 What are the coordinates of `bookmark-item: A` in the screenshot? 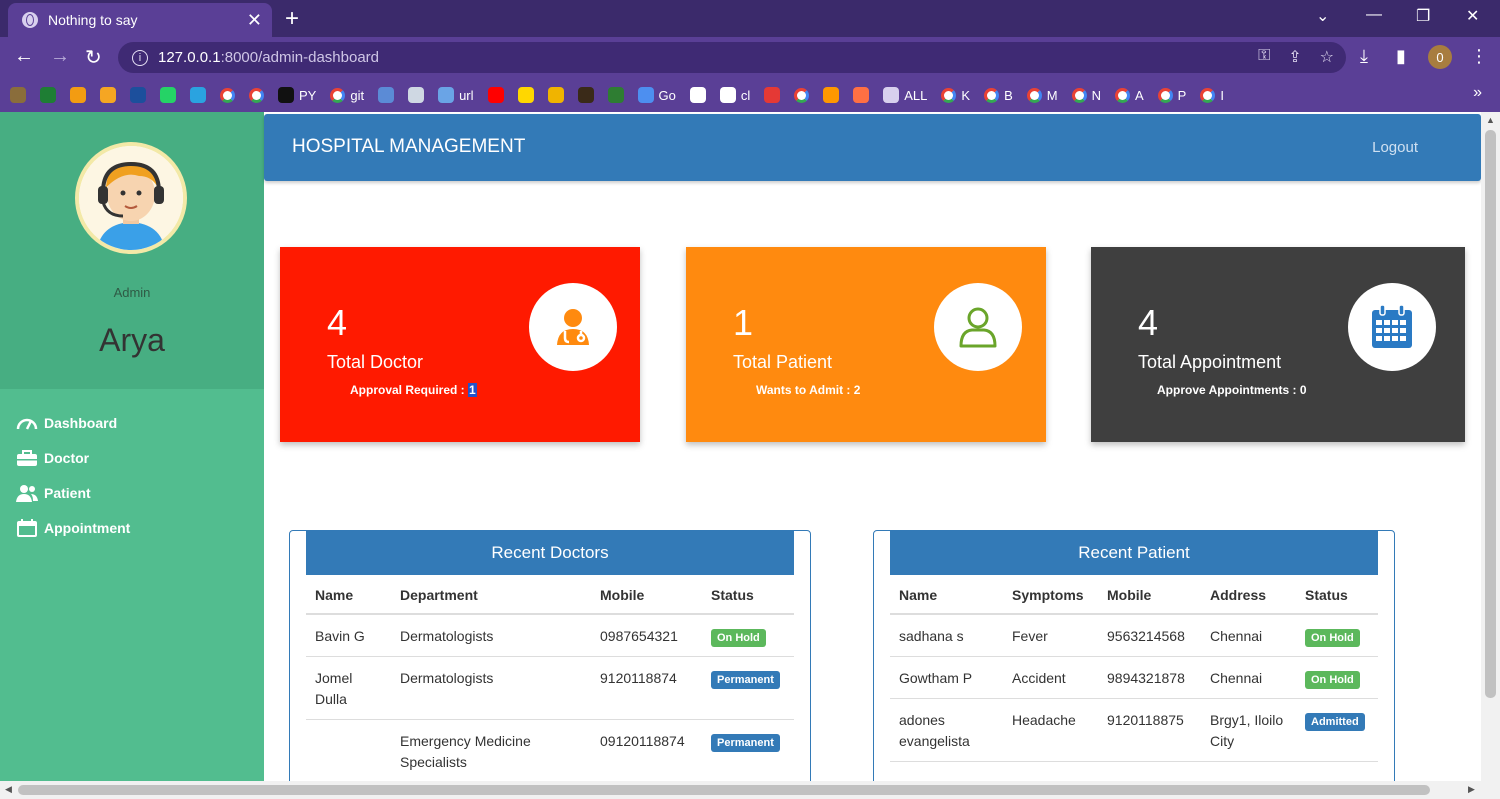 It's located at (1129, 95).